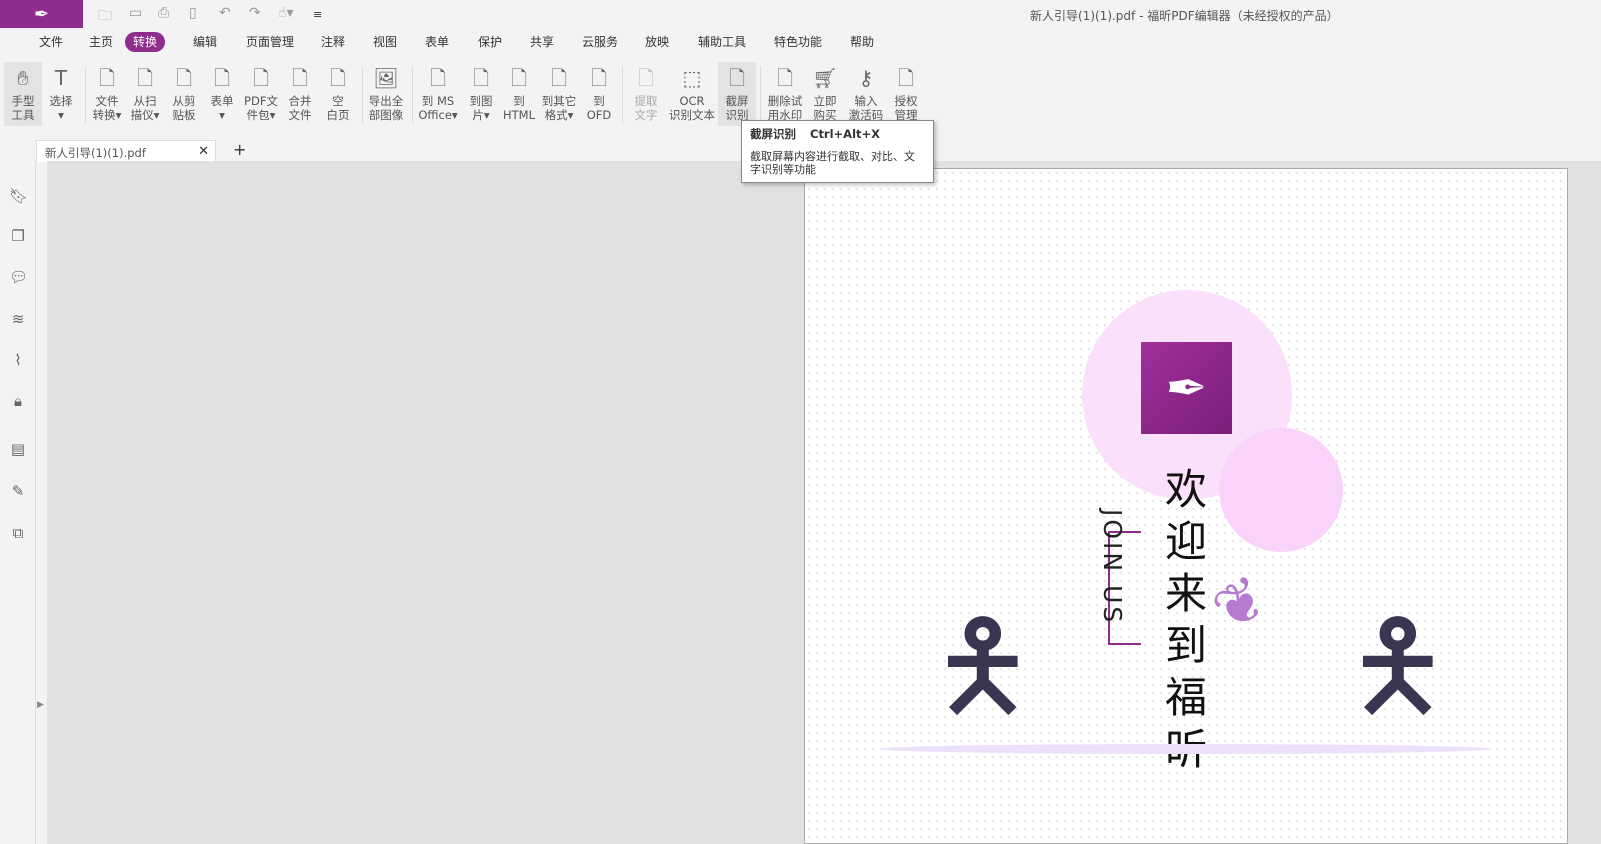 The height and width of the screenshot is (844, 1601). Describe the element at coordinates (1184, 16) in the screenshot. I see `window-title: 新人引导(1)(1).pdf - 福昕PDF编辑器（未经授权的产品）` at that location.